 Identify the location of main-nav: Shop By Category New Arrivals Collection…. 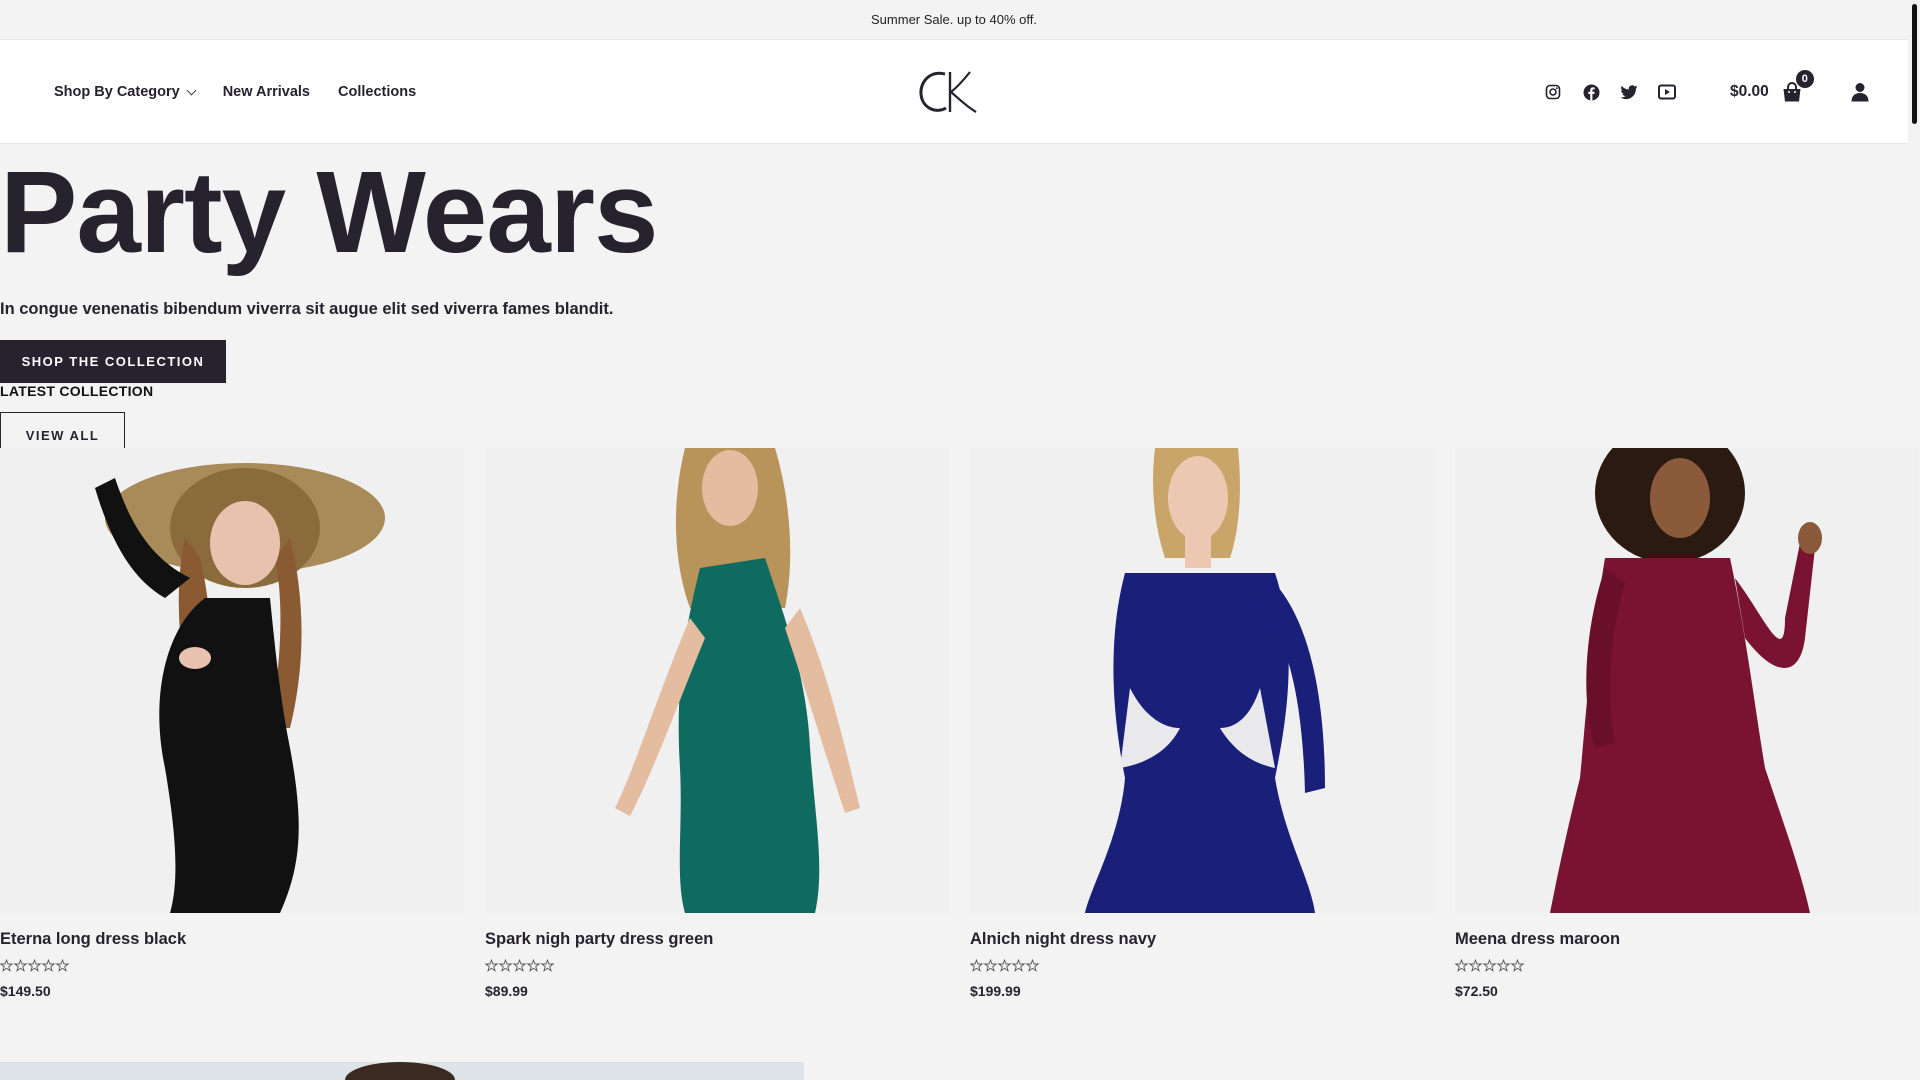
(235, 92).